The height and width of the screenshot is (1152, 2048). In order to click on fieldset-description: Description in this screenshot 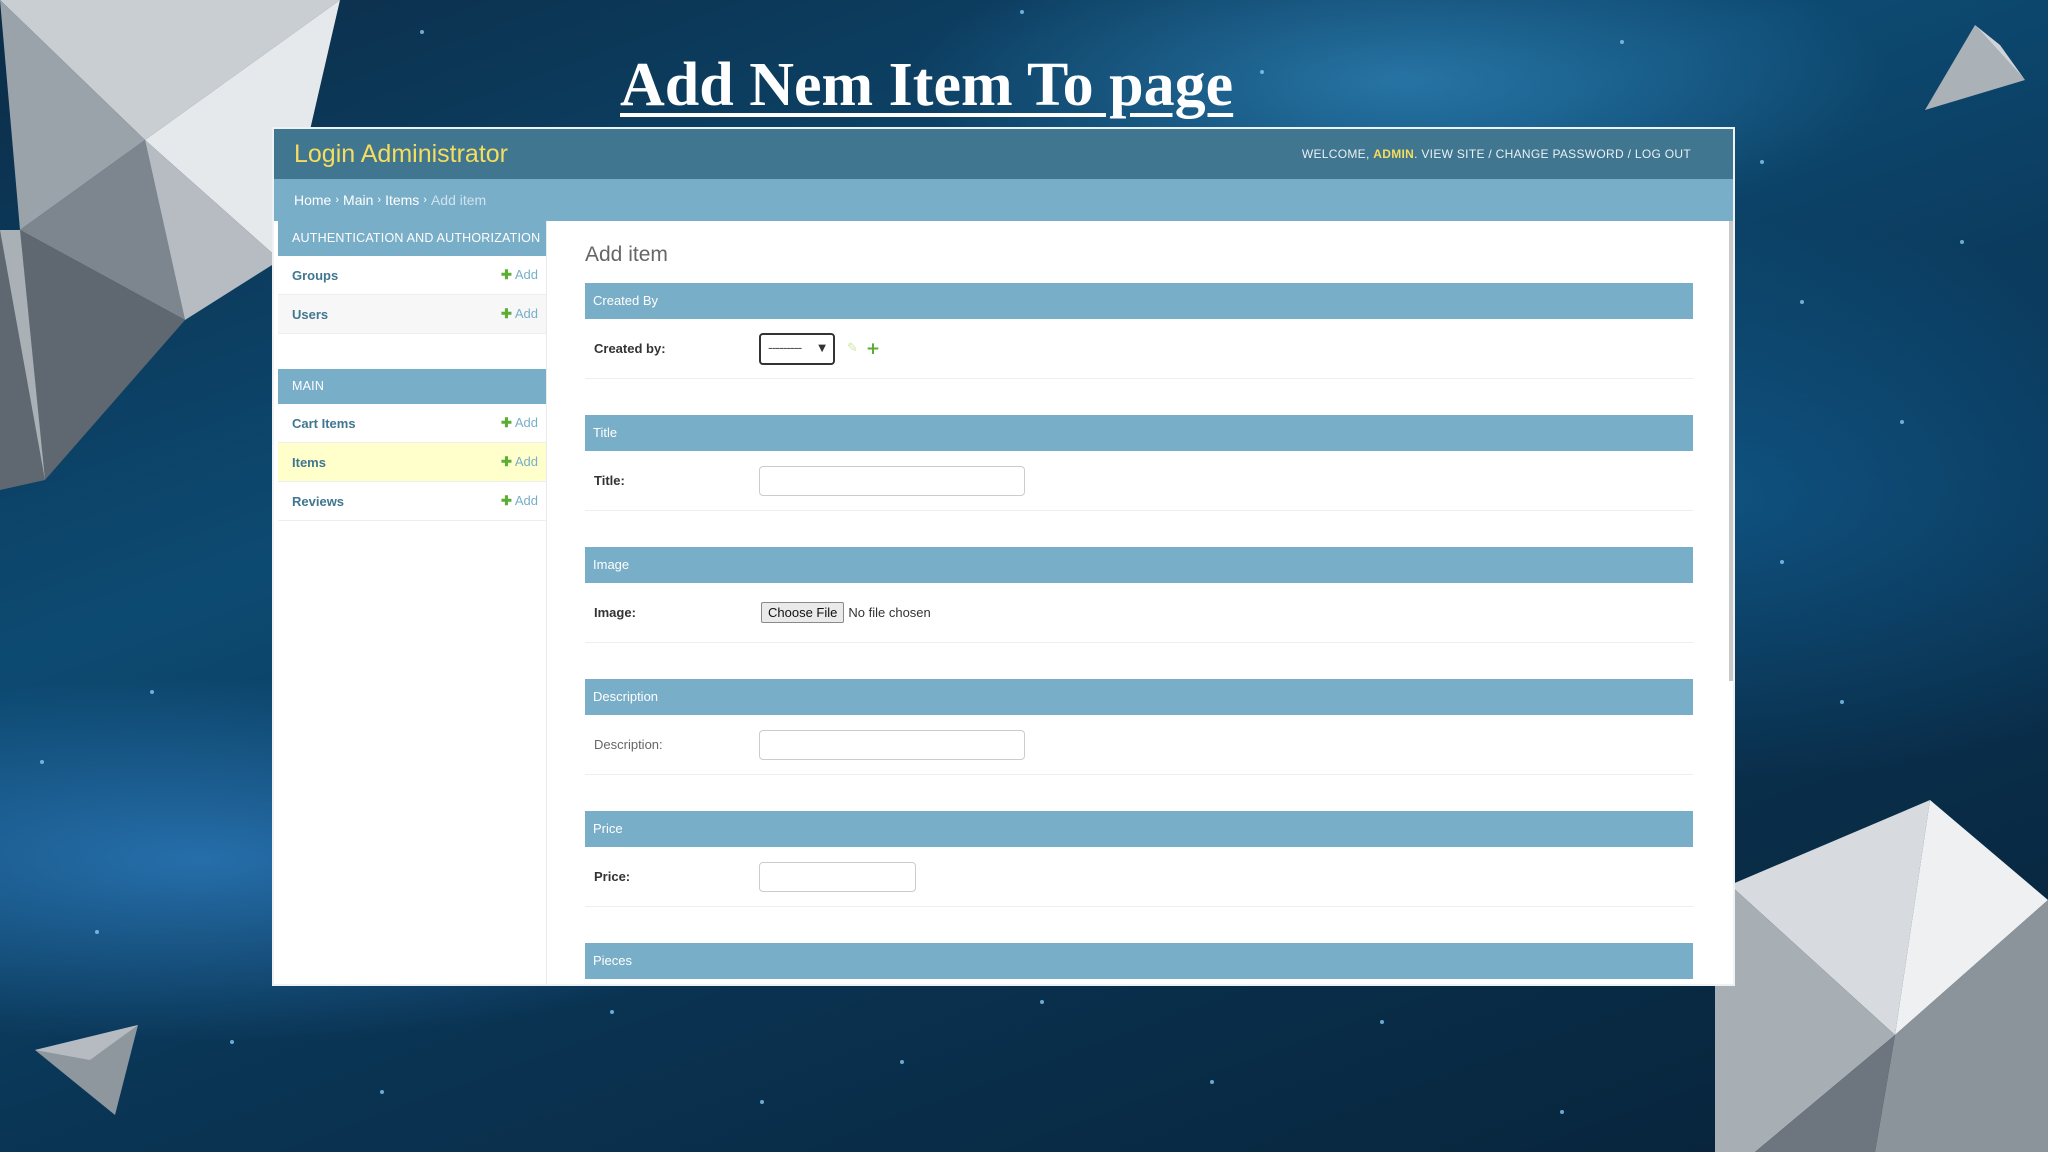, I will do `click(1139, 697)`.